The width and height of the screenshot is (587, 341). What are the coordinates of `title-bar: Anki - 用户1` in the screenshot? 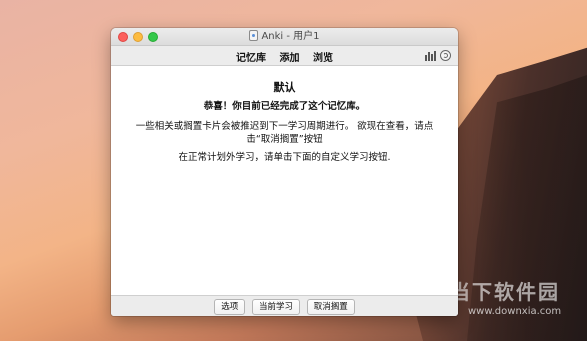 It's located at (284, 37).